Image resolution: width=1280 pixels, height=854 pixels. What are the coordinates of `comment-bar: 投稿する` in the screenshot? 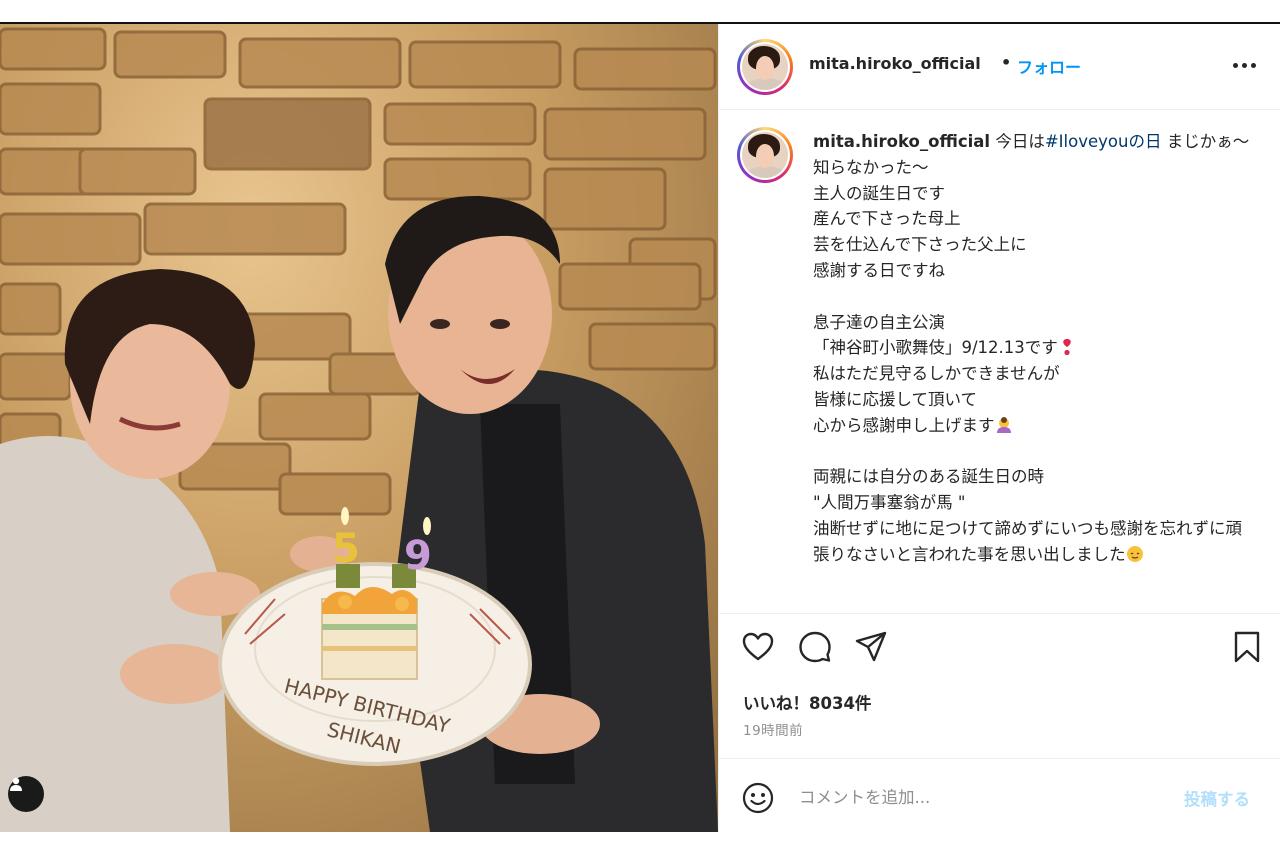 It's located at (999, 795).